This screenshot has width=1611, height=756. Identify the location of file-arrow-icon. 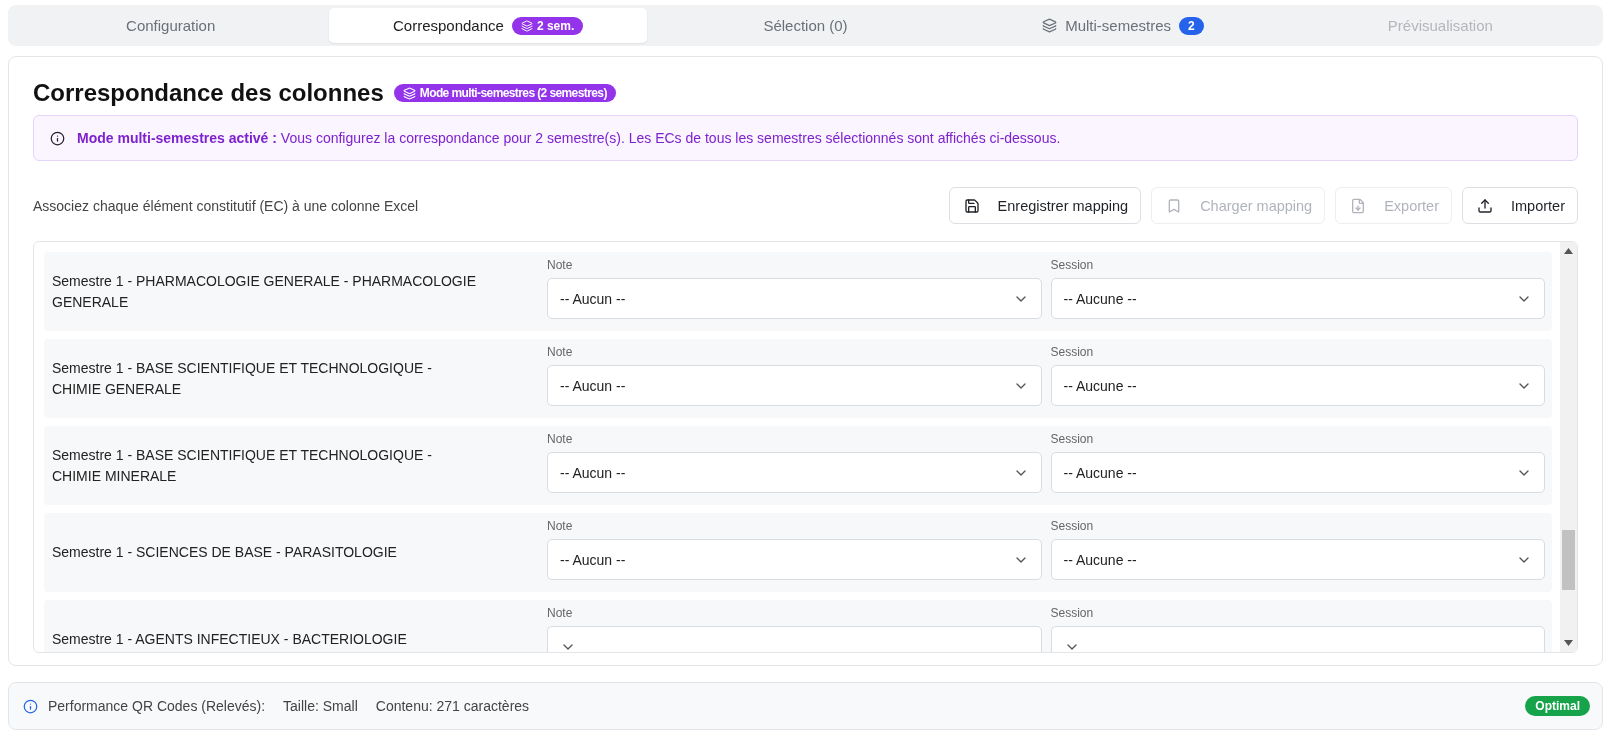
(1358, 205).